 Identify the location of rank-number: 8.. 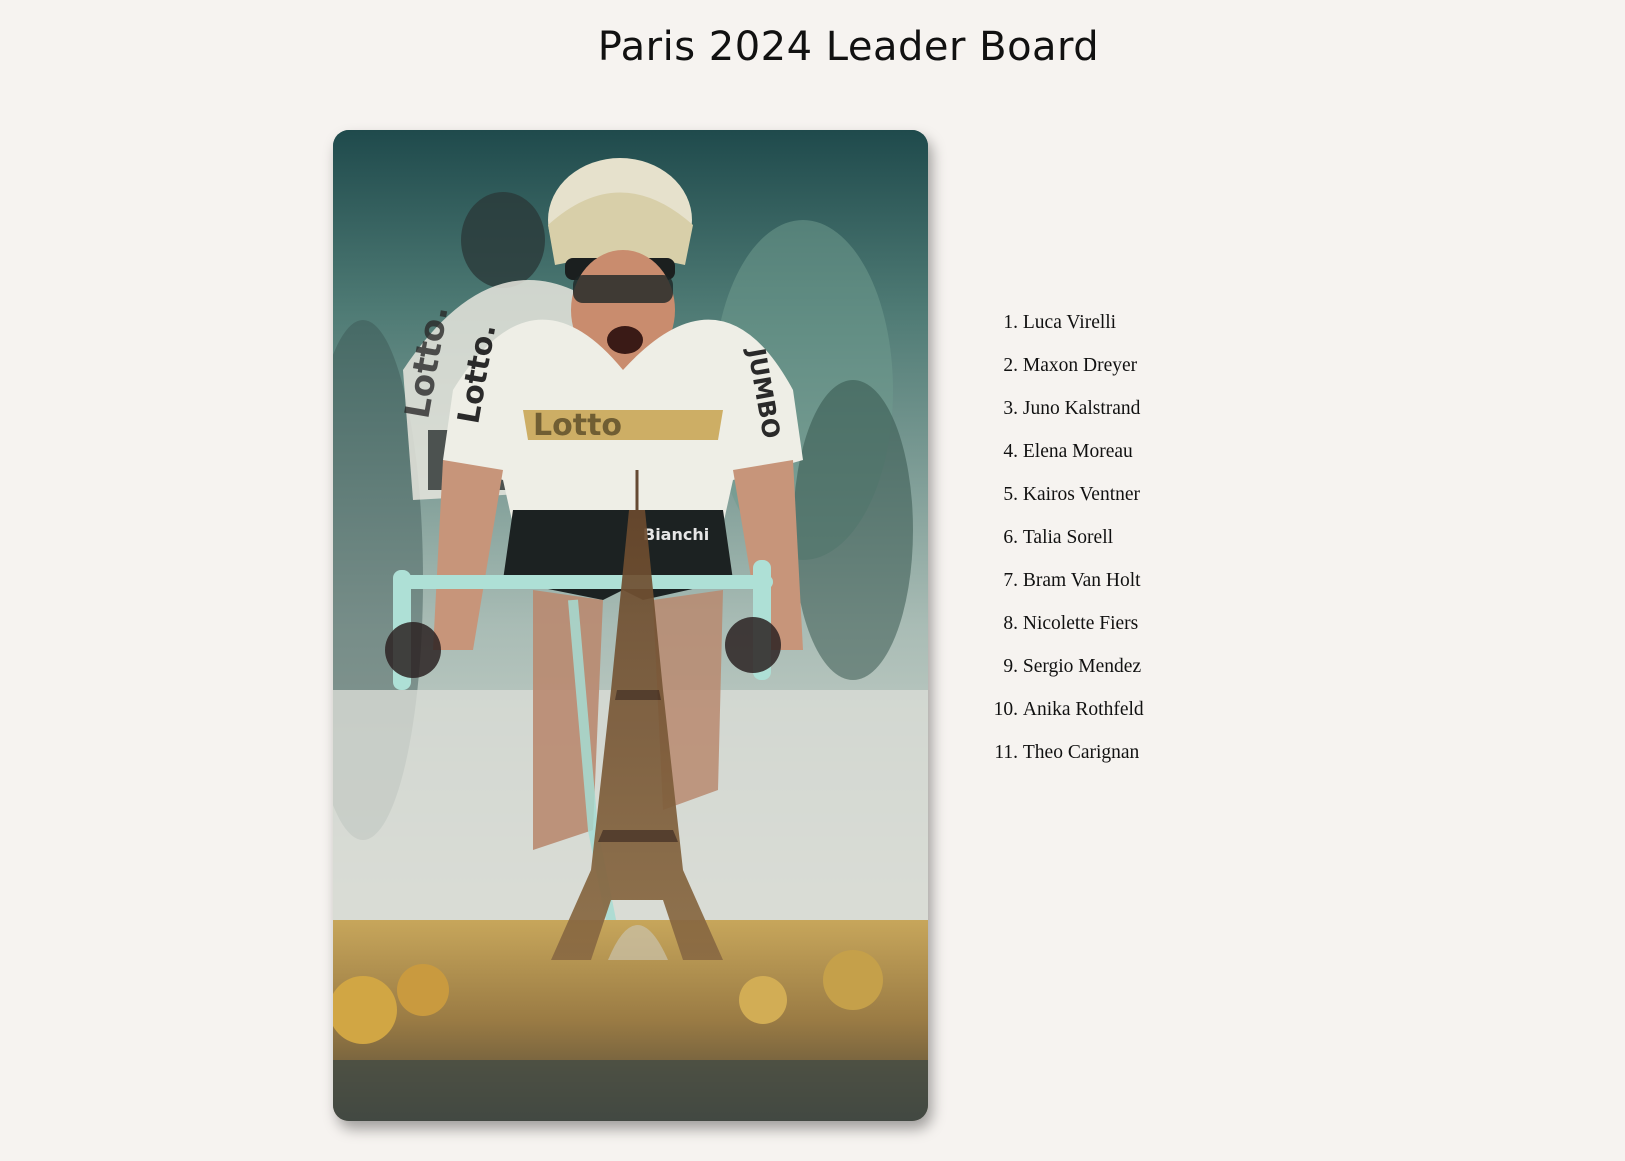
(1010, 623).